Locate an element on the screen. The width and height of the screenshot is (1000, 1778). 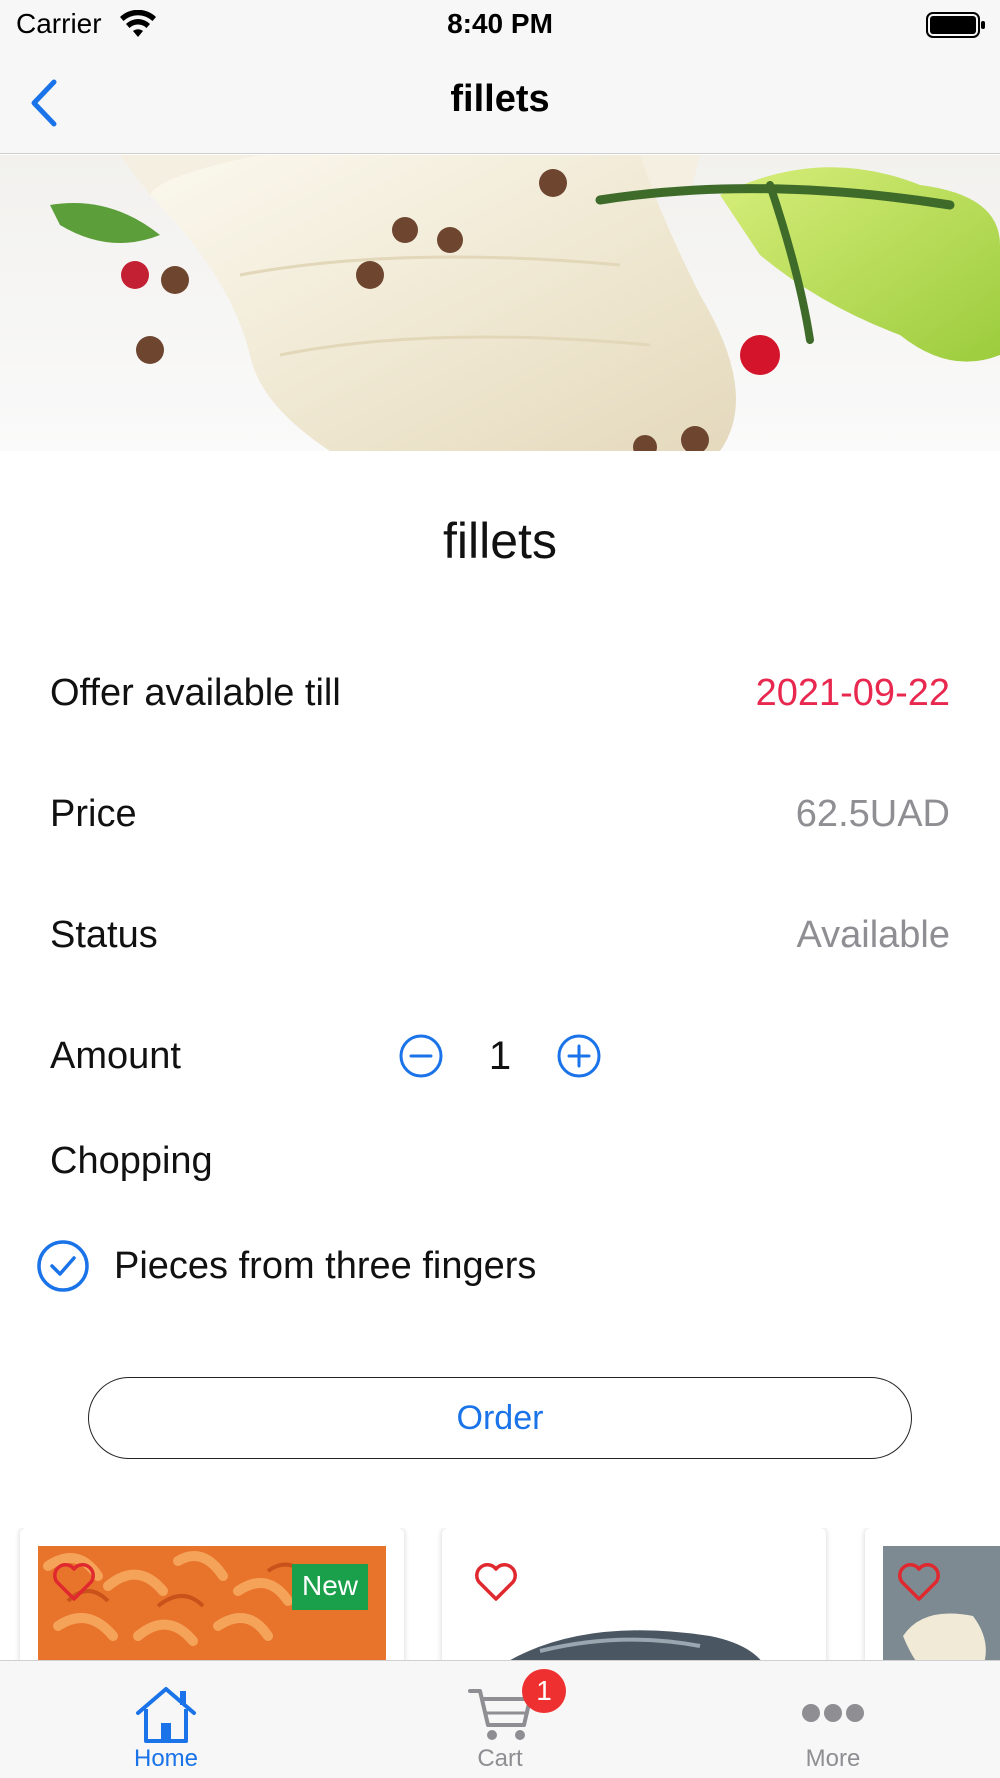
tab-home-label: Home is located at coordinates (166, 1758).